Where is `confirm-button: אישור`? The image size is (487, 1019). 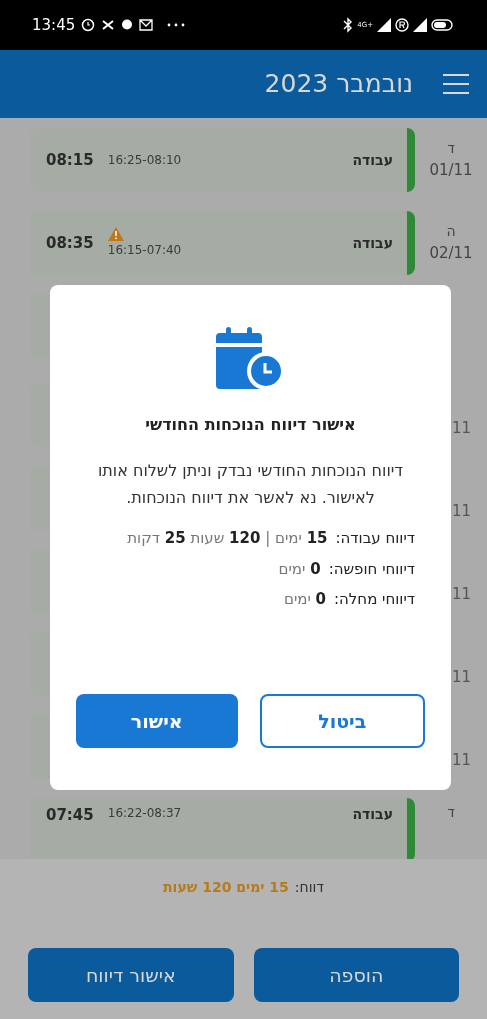
confirm-button: אישור is located at coordinates (157, 721).